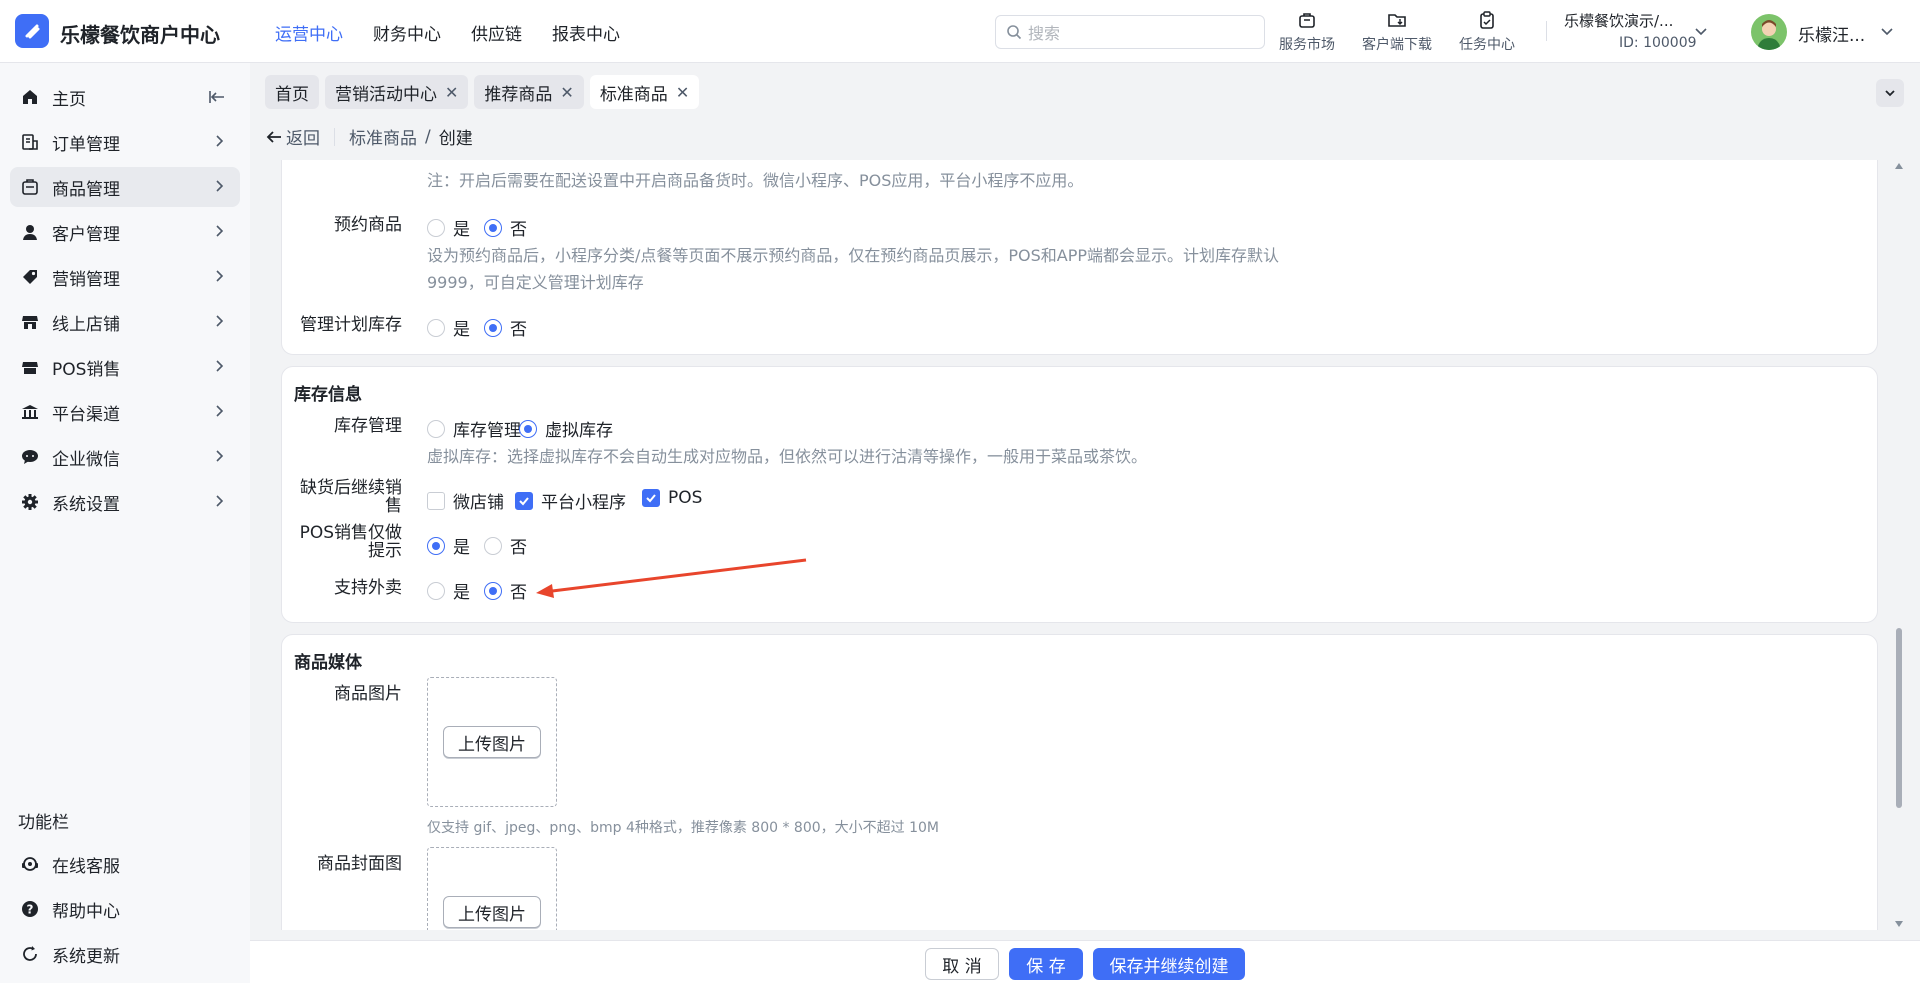 This screenshot has width=1920, height=983. What do you see at coordinates (125, 322) in the screenshot?
I see `sidebar-item-online-store: 线上店铺` at bounding box center [125, 322].